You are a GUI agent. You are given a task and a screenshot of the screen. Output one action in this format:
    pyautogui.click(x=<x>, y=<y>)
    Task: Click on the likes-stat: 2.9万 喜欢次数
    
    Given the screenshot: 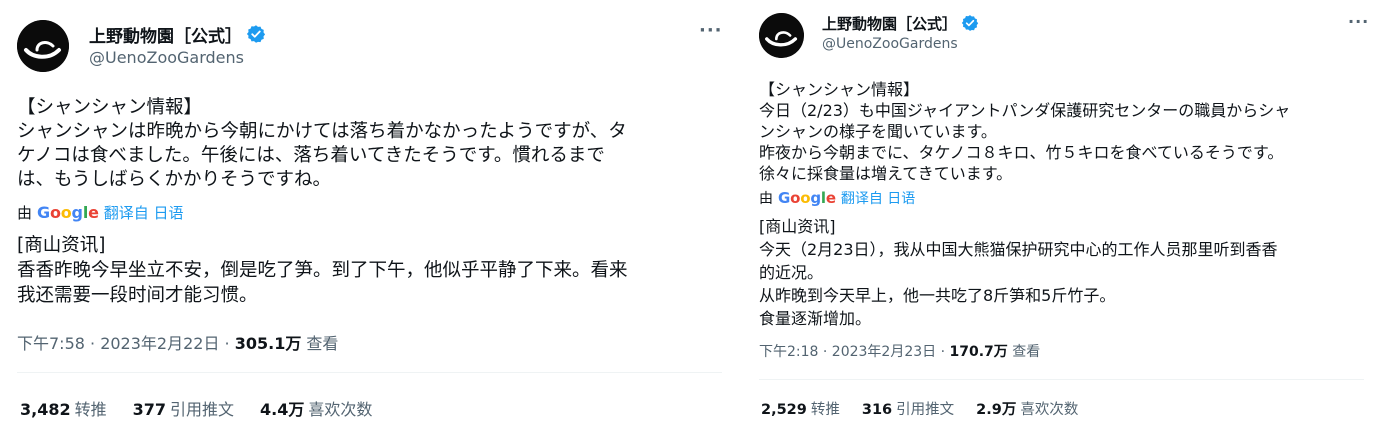 What is the action you would take?
    pyautogui.click(x=1027, y=408)
    